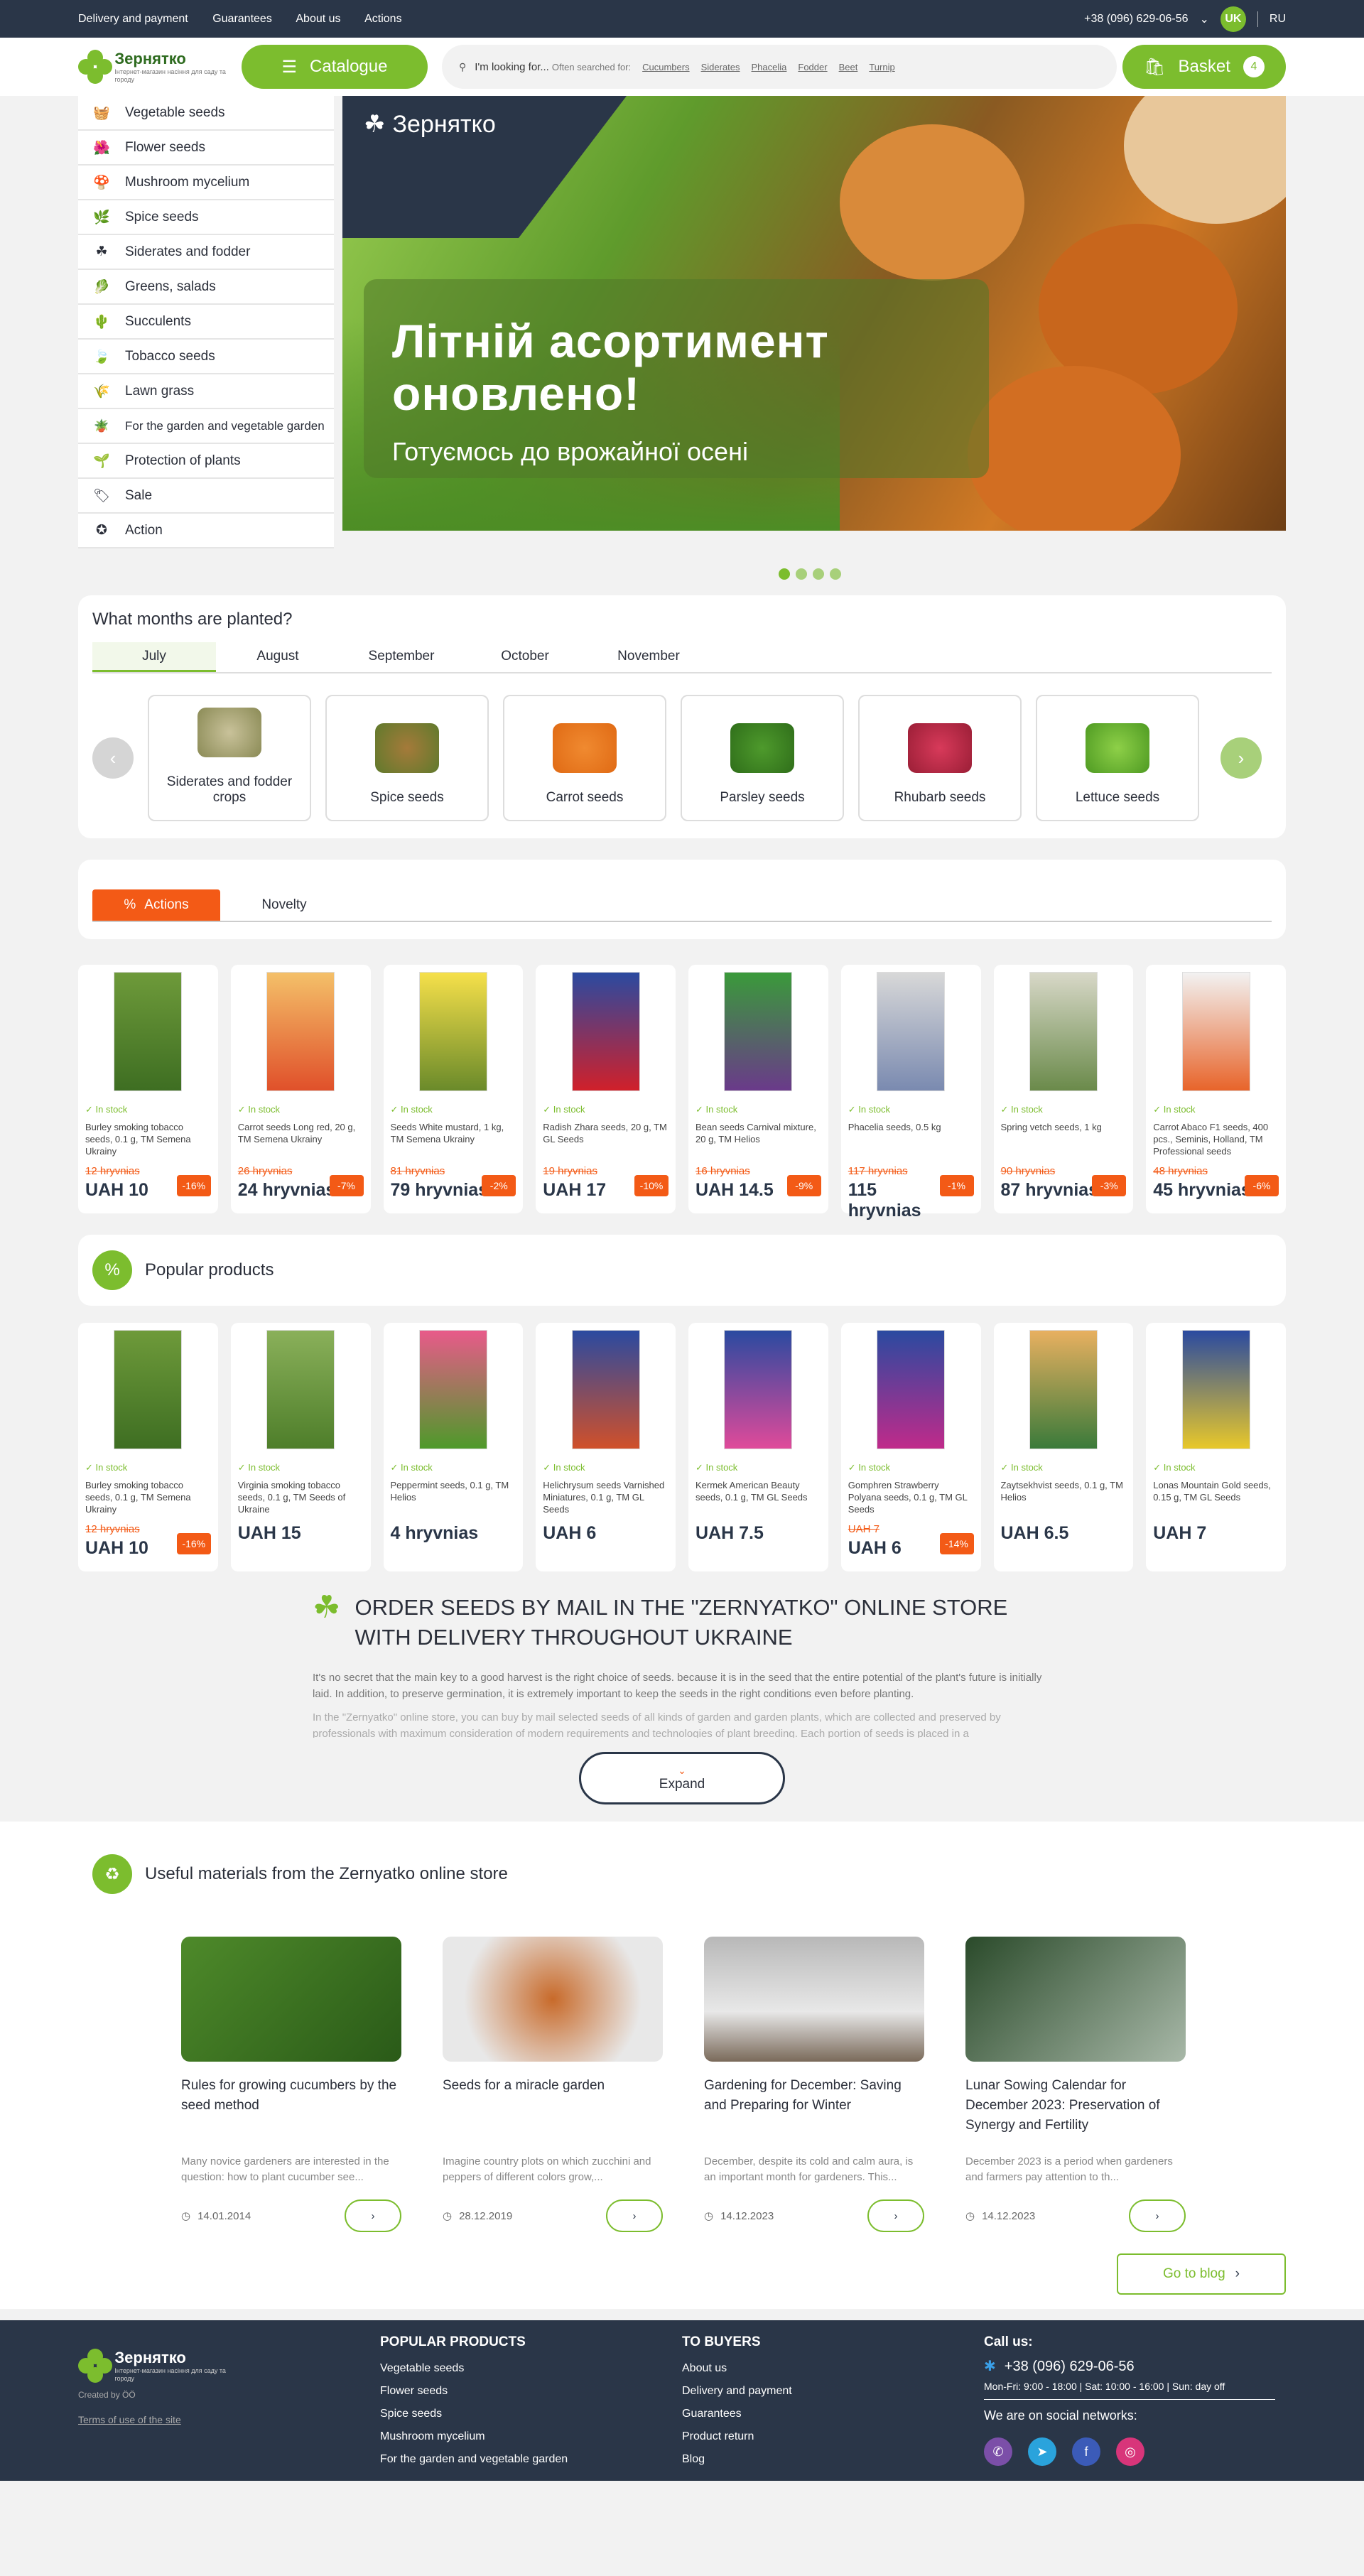 This screenshot has height=2576, width=1364. What do you see at coordinates (1064, 1139) in the screenshot?
I see `product-name: Spring vetch seeds, 1 kg` at bounding box center [1064, 1139].